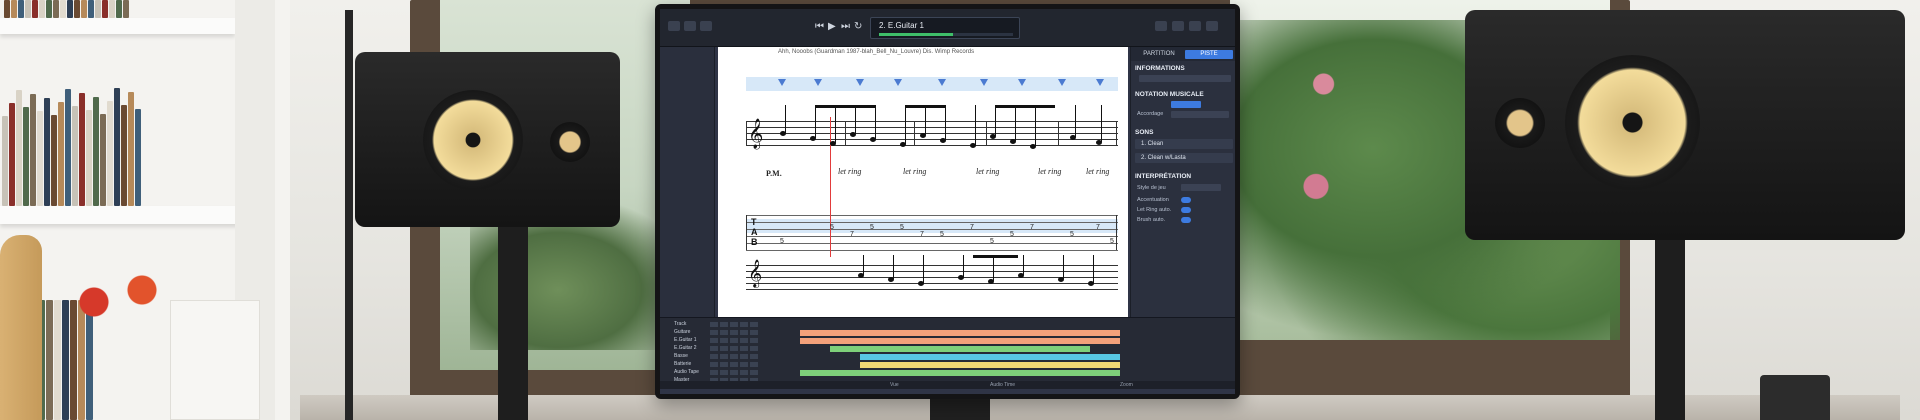 The image size is (1920, 420). Describe the element at coordinates (680, 324) in the screenshot. I see `track-label: Track` at that location.